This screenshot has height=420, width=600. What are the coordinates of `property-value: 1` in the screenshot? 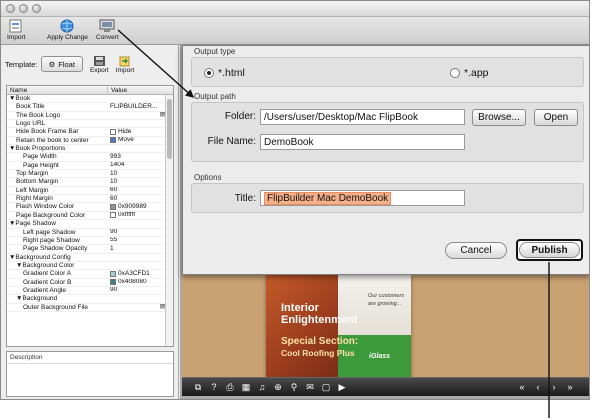 It's located at (137, 248).